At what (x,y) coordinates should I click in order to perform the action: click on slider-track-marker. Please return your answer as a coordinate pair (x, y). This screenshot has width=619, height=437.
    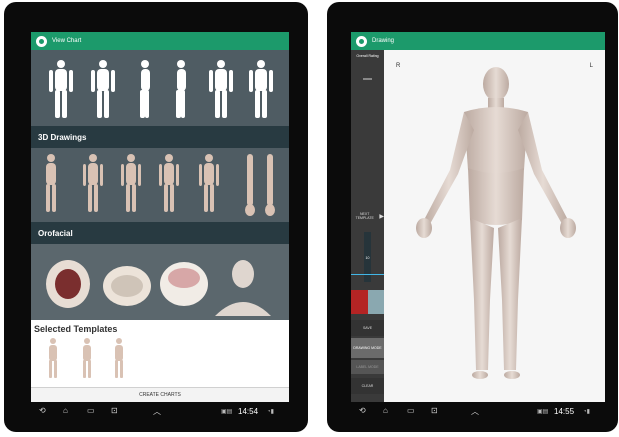
    Looking at the image, I should click on (367, 274).